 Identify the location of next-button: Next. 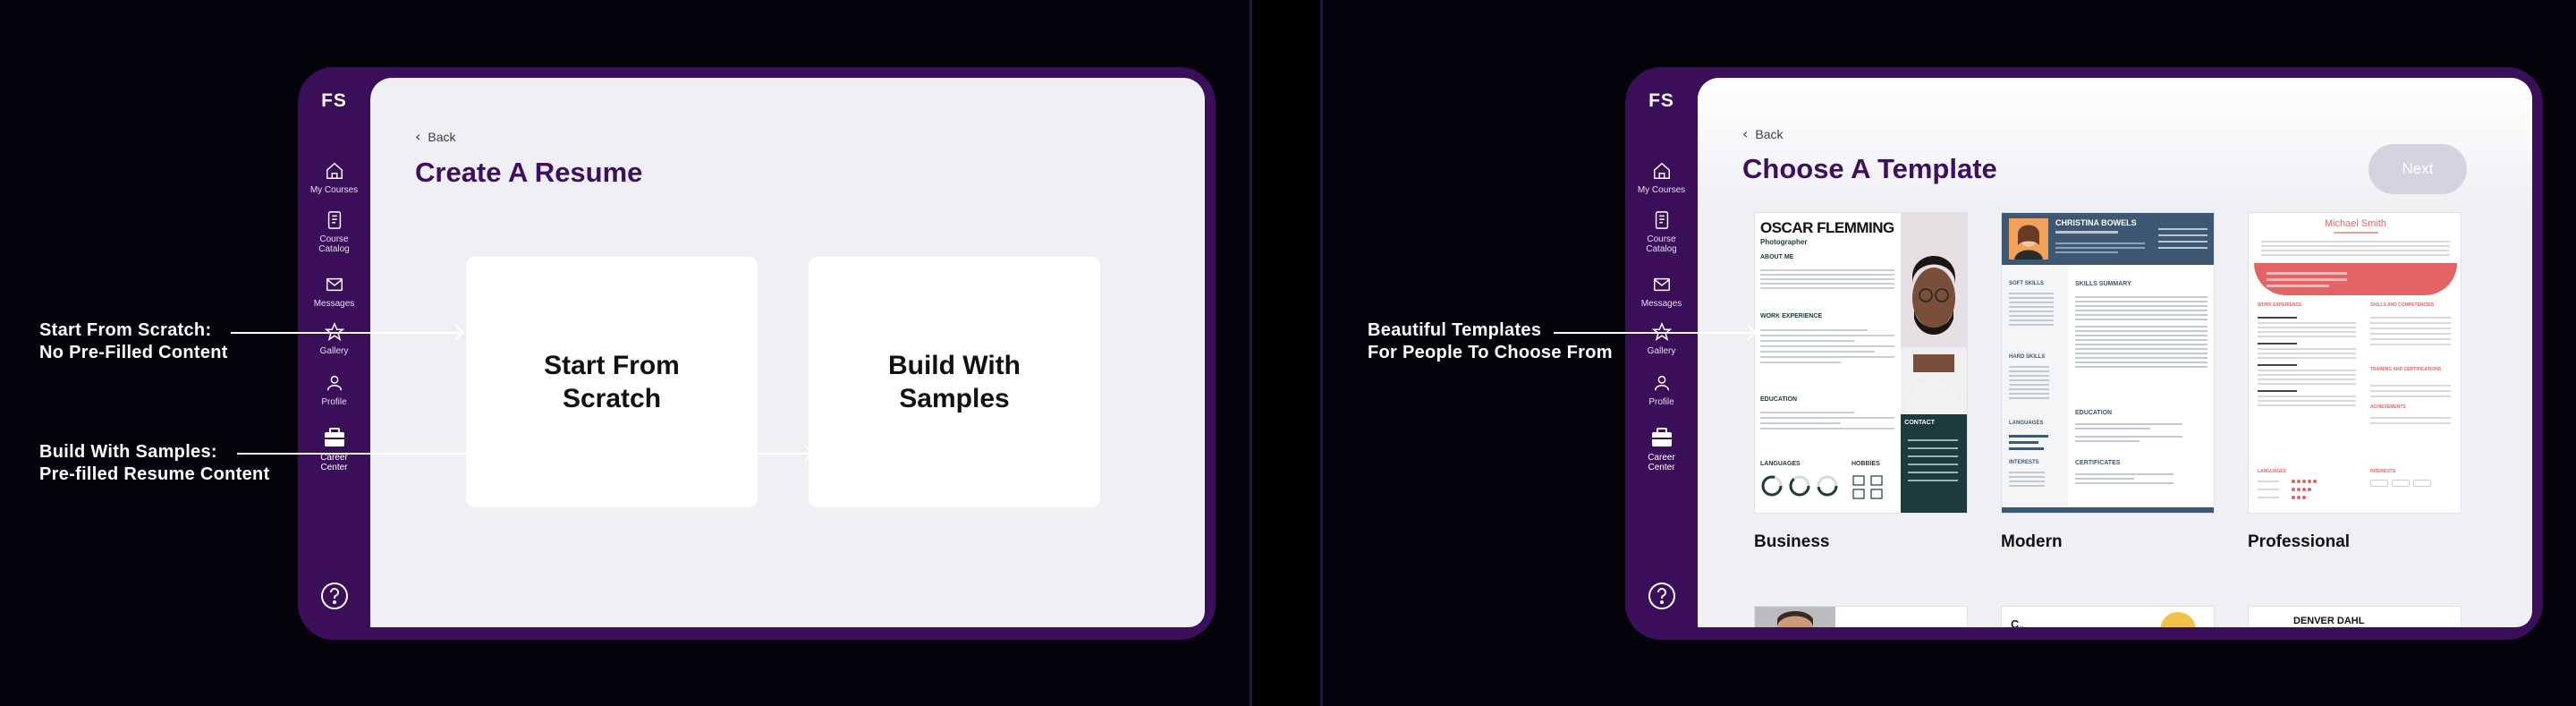
(2417, 169).